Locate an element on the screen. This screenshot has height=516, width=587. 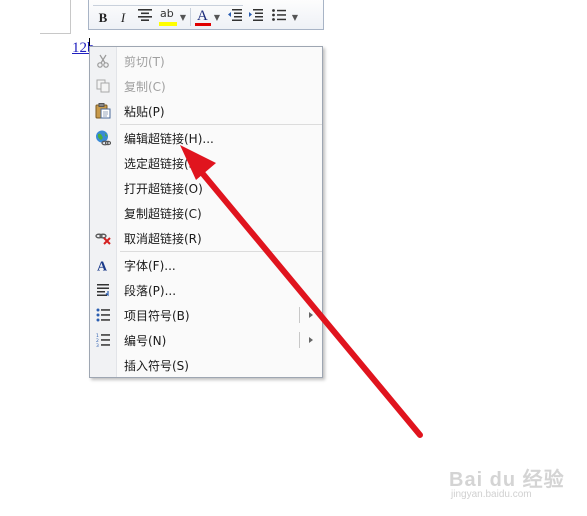
watermark-url: jingyan.baidu.com is located at coordinates (491, 494).